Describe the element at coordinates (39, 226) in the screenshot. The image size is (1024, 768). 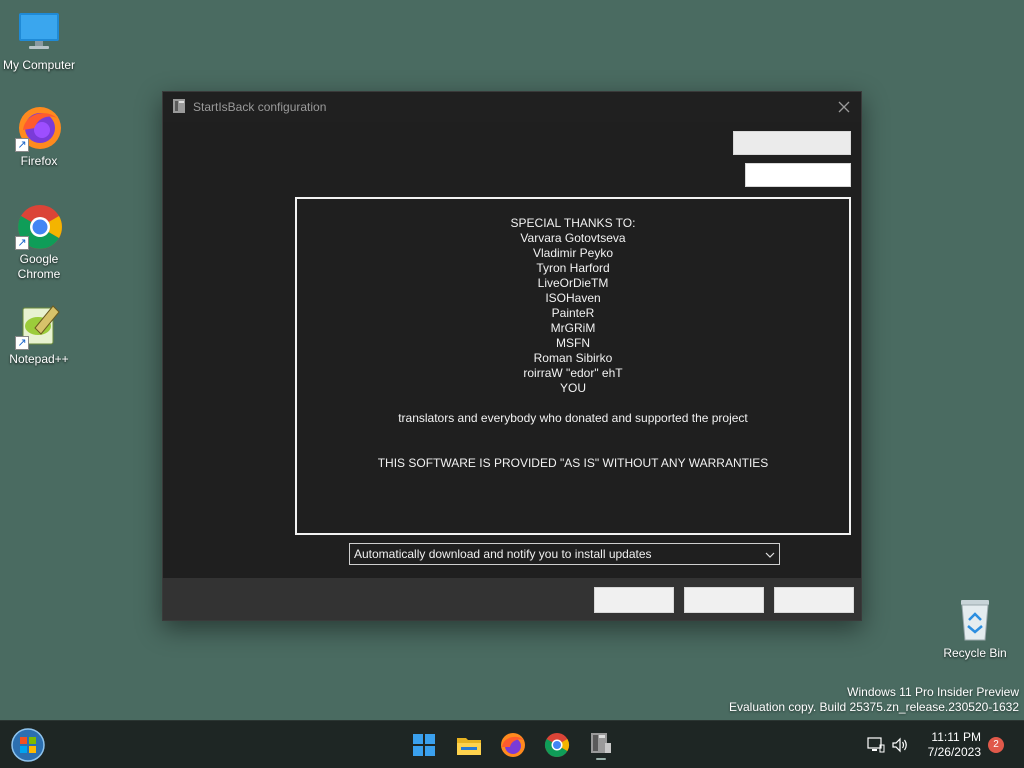
I see `chrome-icon: ↗` at that location.